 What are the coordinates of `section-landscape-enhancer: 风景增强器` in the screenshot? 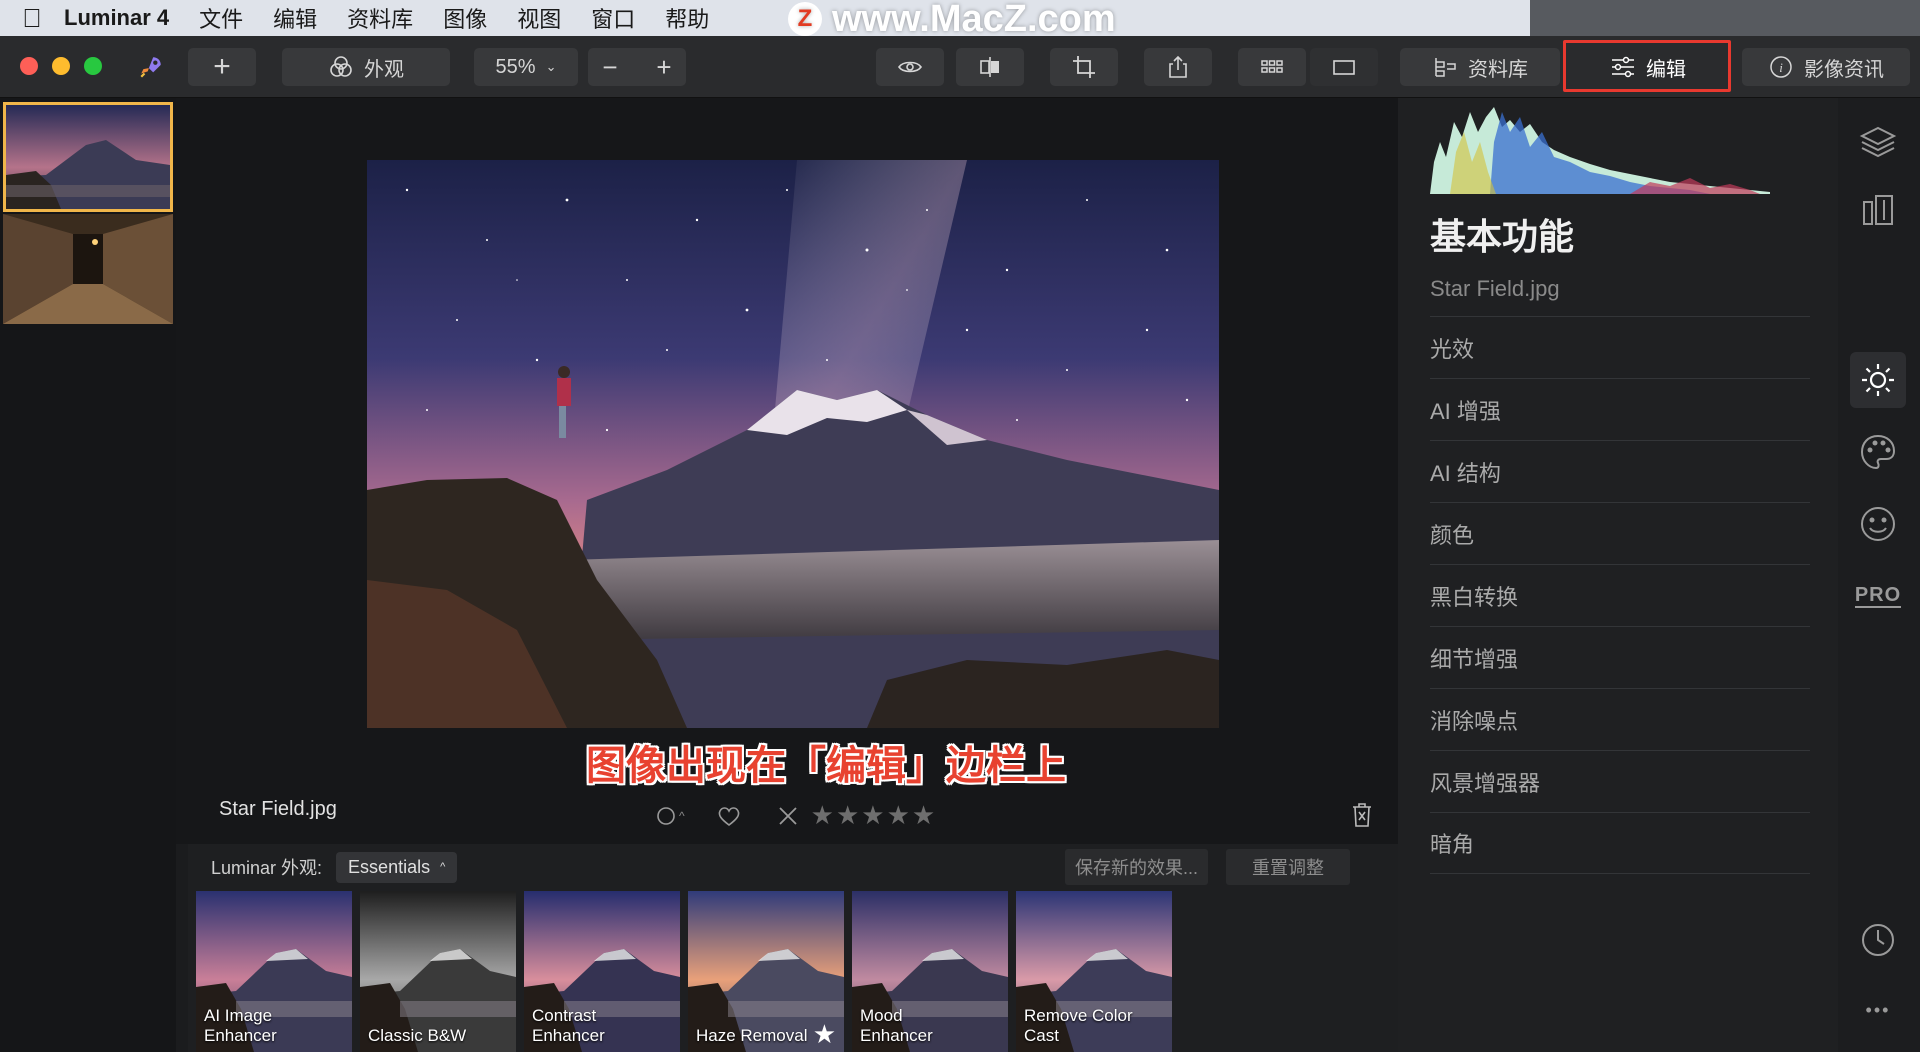 It's located at (1620, 781).